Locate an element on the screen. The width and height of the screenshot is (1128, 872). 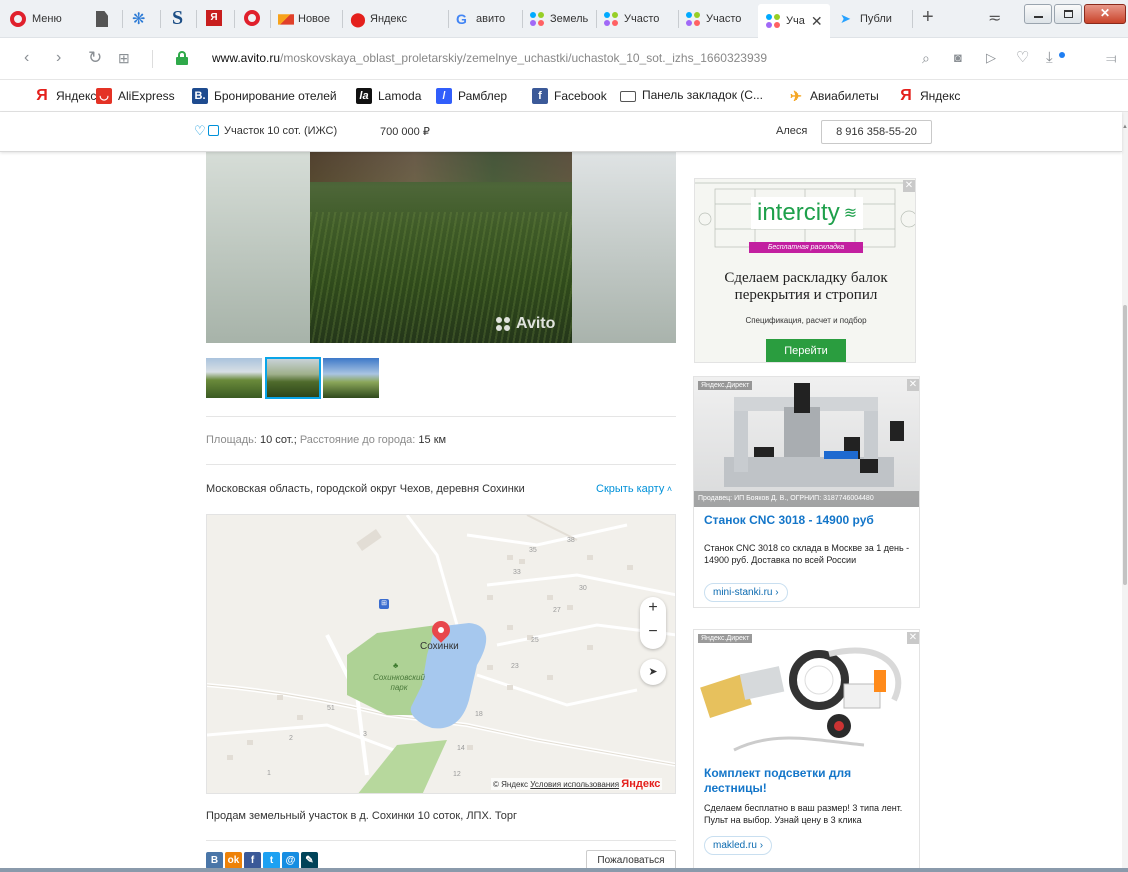
os-taskbar is located at coordinates (564, 870).